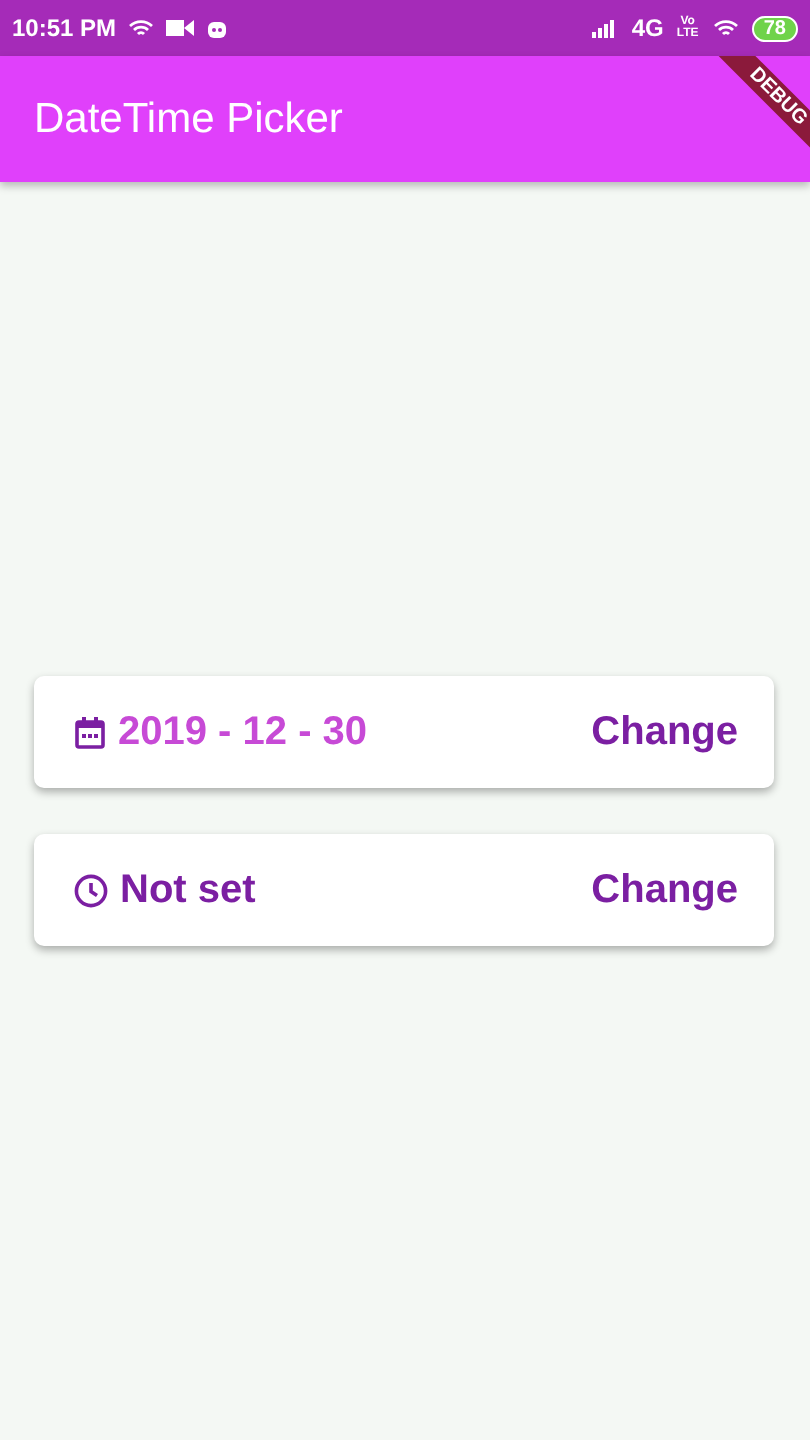  Describe the element at coordinates (189, 890) in the screenshot. I see `picker-value: Not set` at that location.